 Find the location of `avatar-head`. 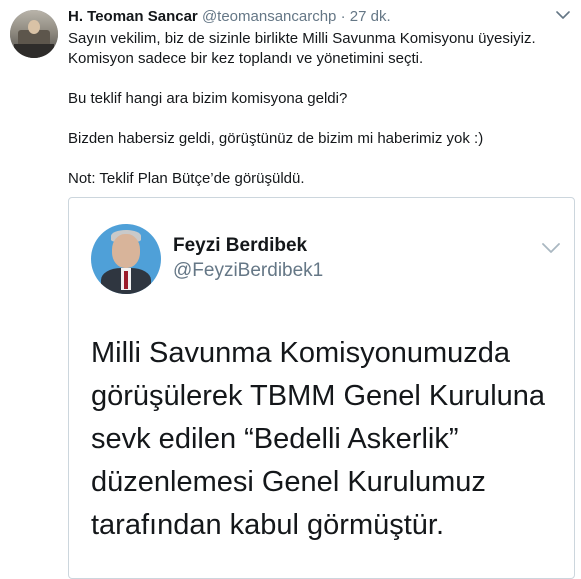

avatar-head is located at coordinates (34, 27).